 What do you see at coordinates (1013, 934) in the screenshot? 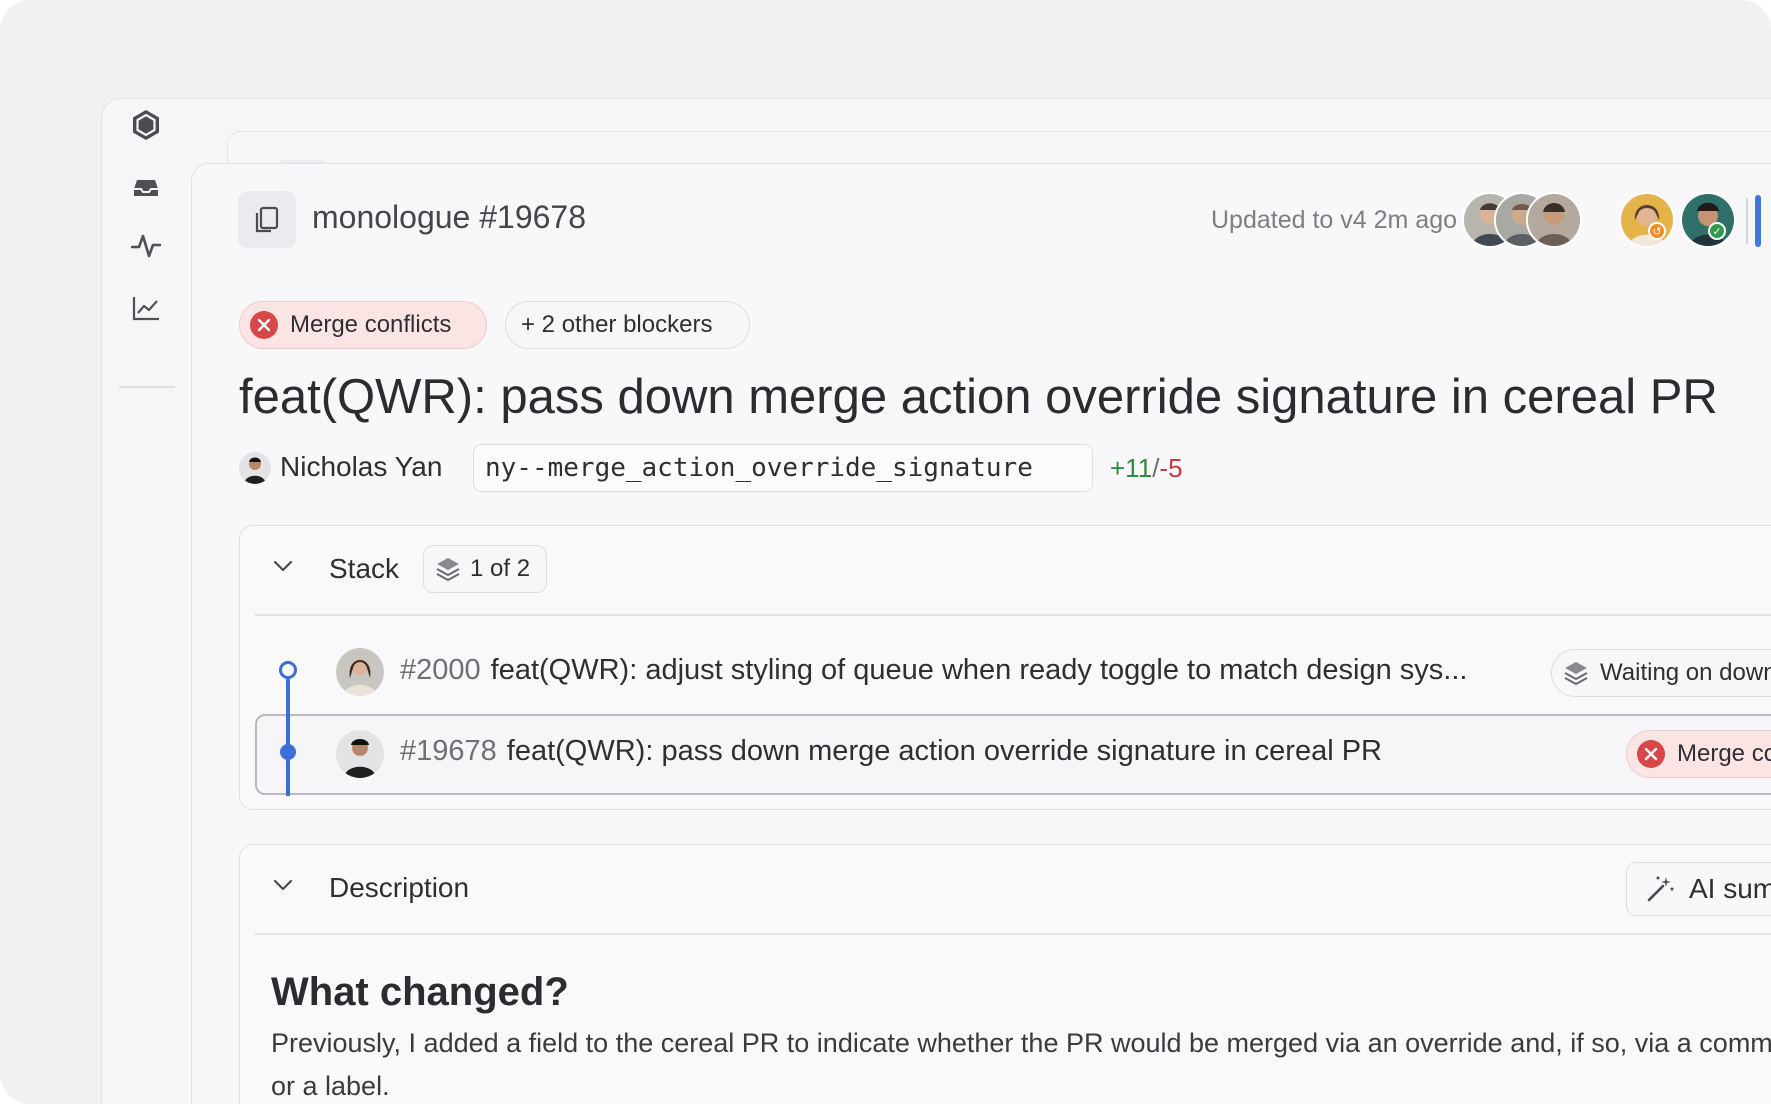
I see `description-header-divider` at bounding box center [1013, 934].